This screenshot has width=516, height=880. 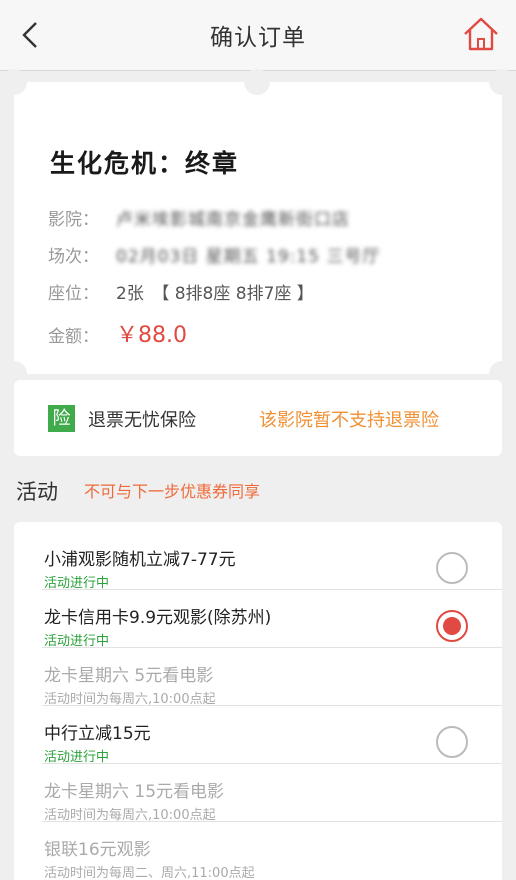 What do you see at coordinates (140, 560) in the screenshot?
I see `activity-name: 小浦观影随机立减7-77元` at bounding box center [140, 560].